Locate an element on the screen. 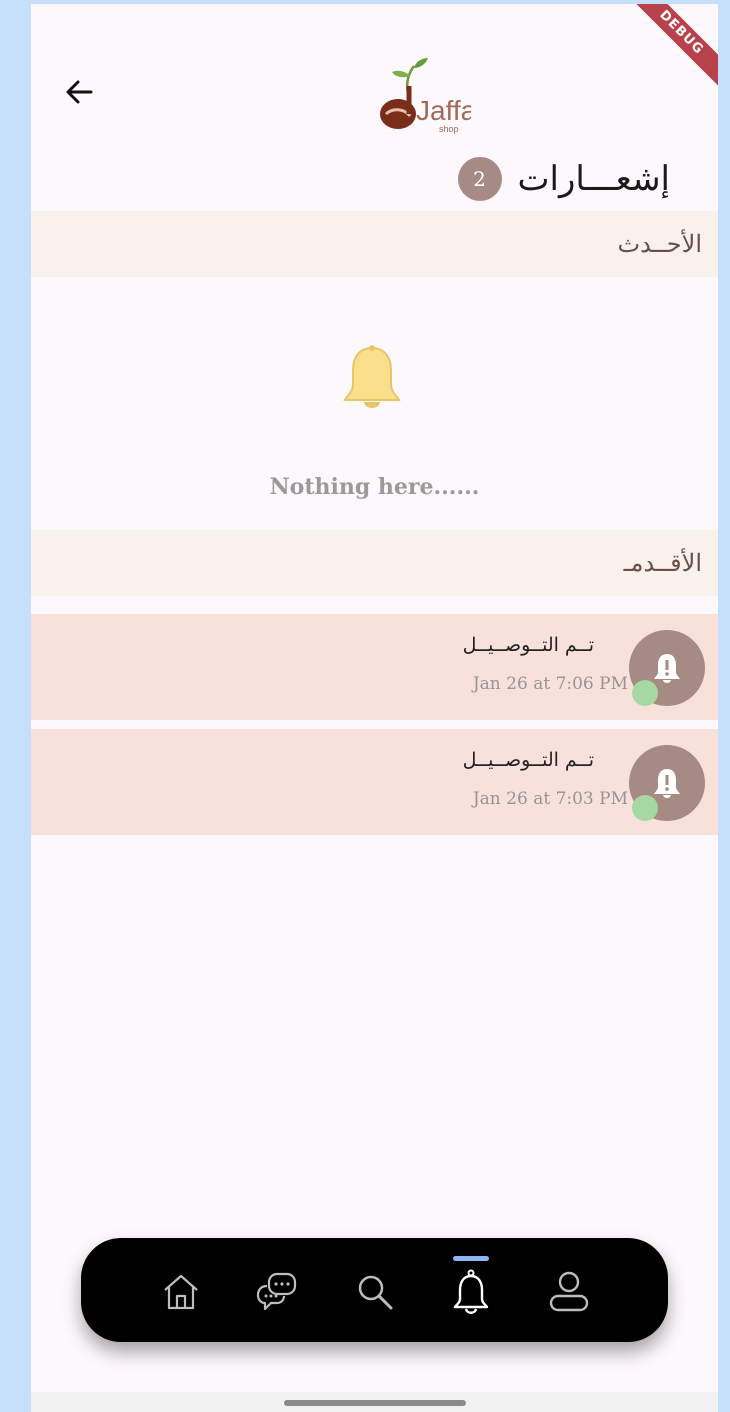 Image resolution: width=730 pixels, height=1412 pixels. arrow-left-icon is located at coordinates (79, 92).